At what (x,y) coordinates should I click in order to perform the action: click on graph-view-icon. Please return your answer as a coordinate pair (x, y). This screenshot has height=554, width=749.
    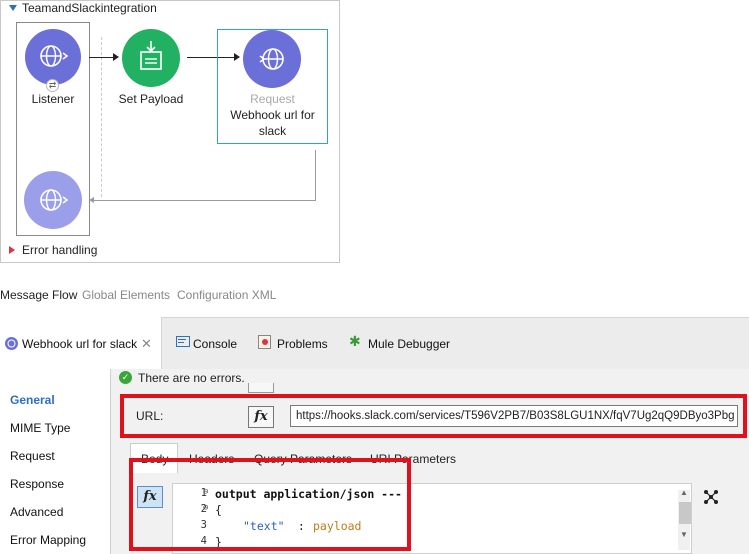
    Looking at the image, I should click on (711, 497).